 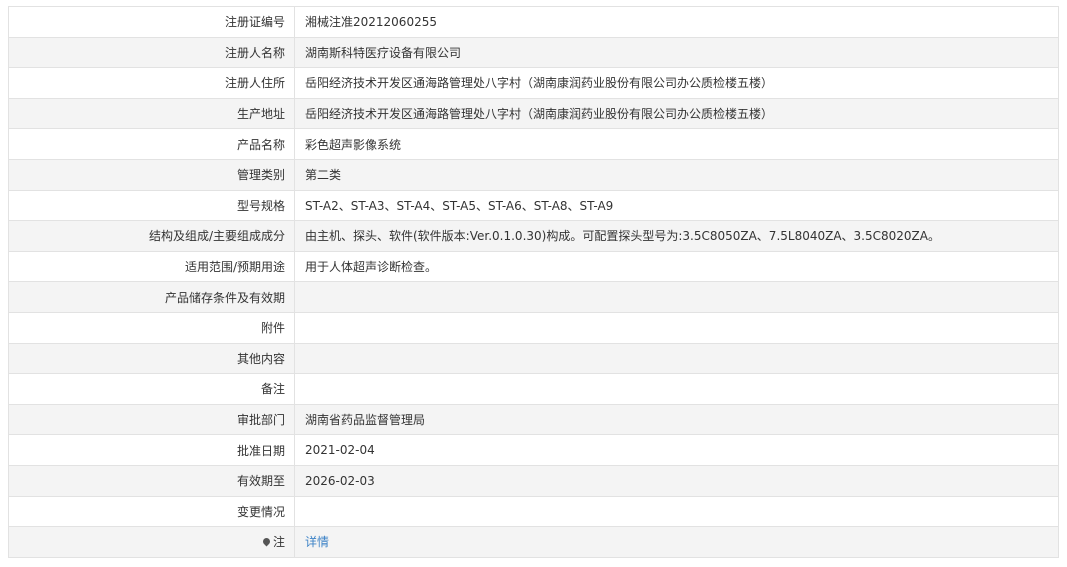 I want to click on row-label: 产品名称, so click(x=151, y=144).